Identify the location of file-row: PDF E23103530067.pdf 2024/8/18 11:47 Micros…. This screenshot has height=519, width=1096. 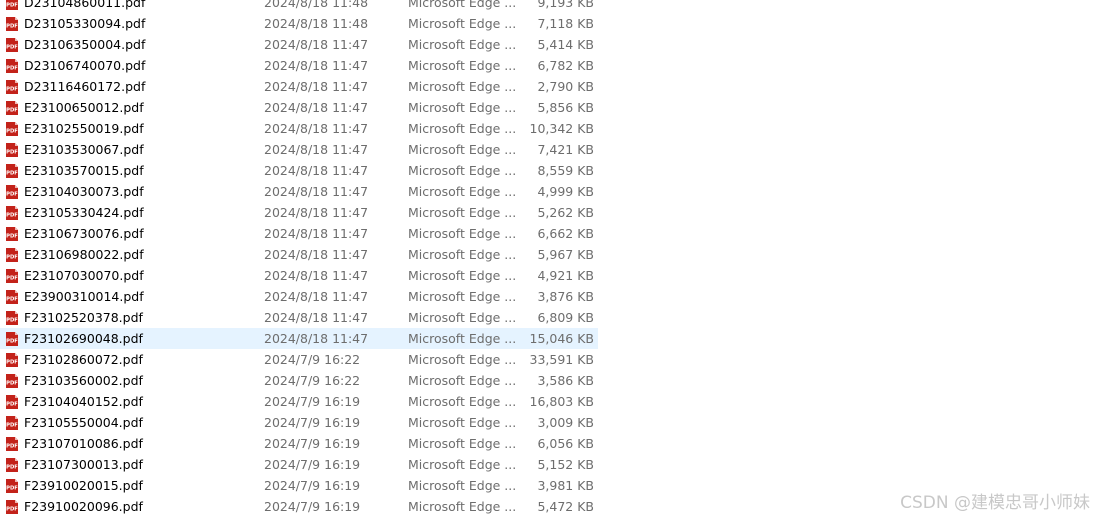
(299, 149).